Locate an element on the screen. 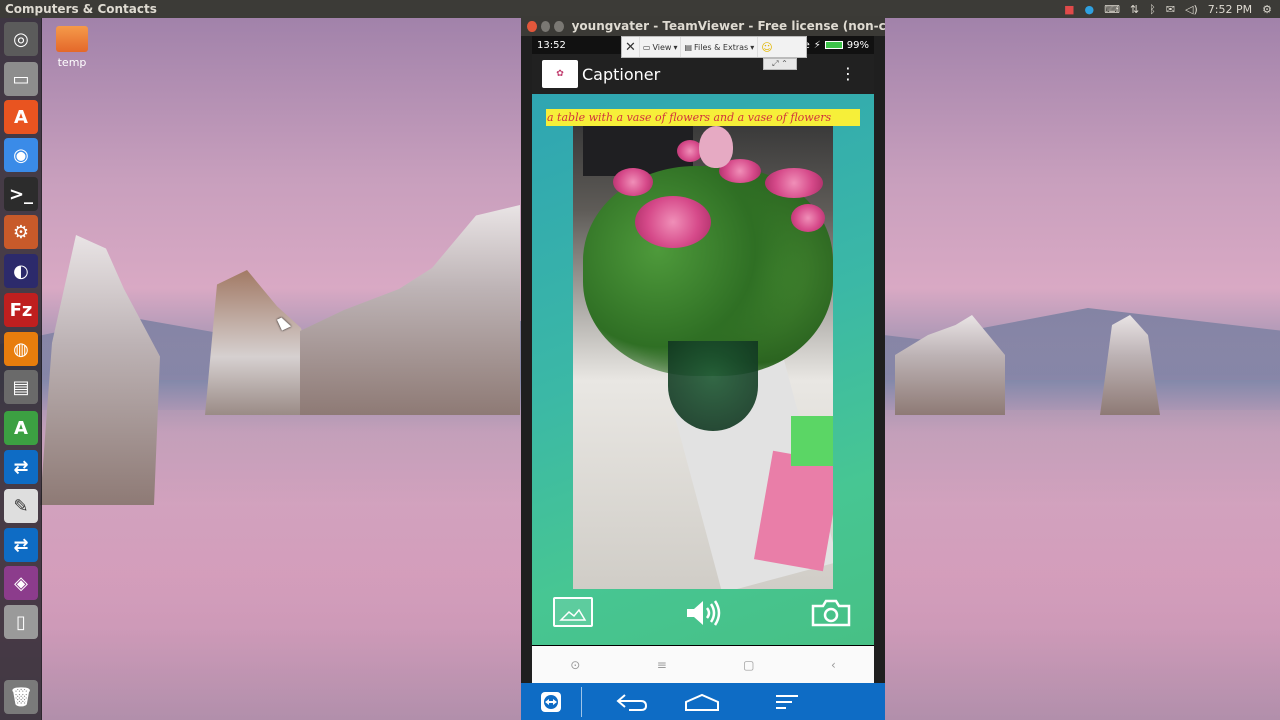 Image resolution: width=1280 pixels, height=720 pixels. files-icon: ▤ is located at coordinates (688, 47).